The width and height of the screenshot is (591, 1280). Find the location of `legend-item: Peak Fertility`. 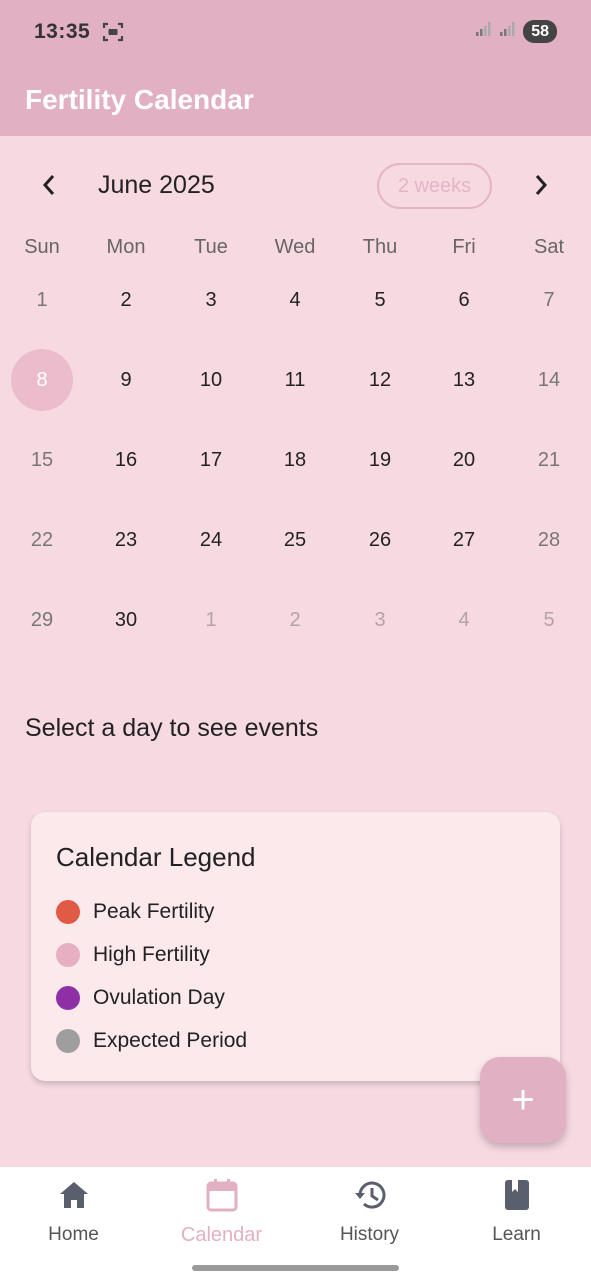

legend-item: Peak Fertility is located at coordinates (135, 912).